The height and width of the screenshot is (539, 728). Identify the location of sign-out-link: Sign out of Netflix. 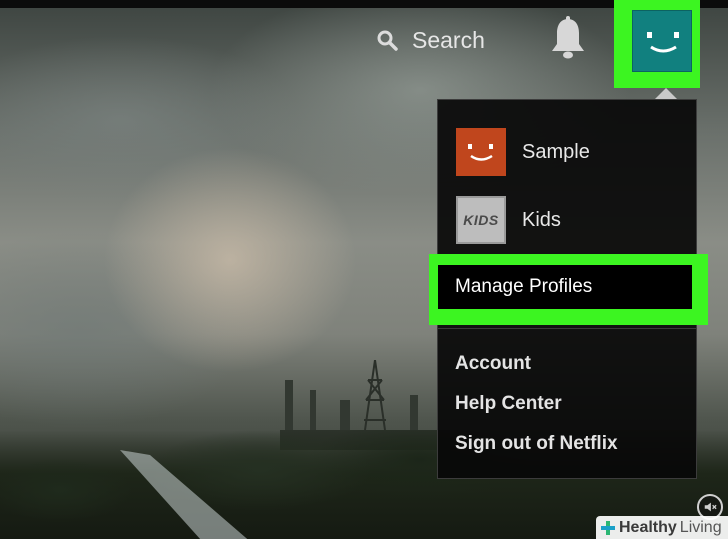
(536, 444).